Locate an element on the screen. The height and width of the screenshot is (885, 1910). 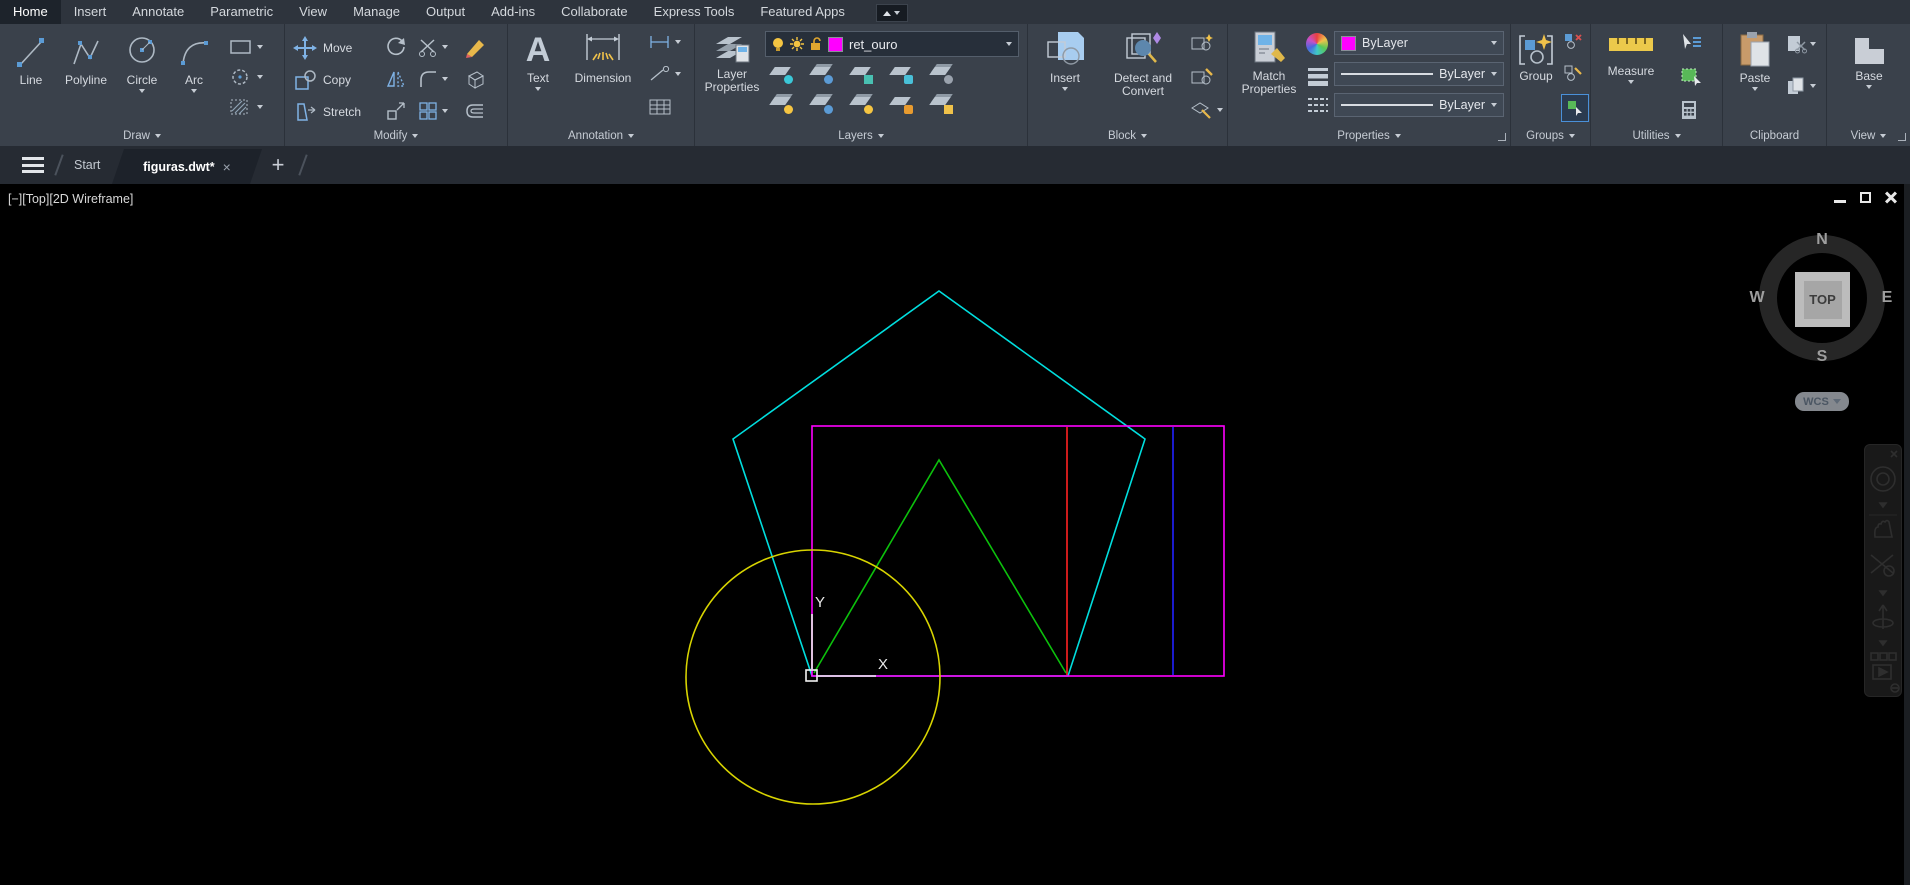
layer-match-button is located at coordinates (942, 104).